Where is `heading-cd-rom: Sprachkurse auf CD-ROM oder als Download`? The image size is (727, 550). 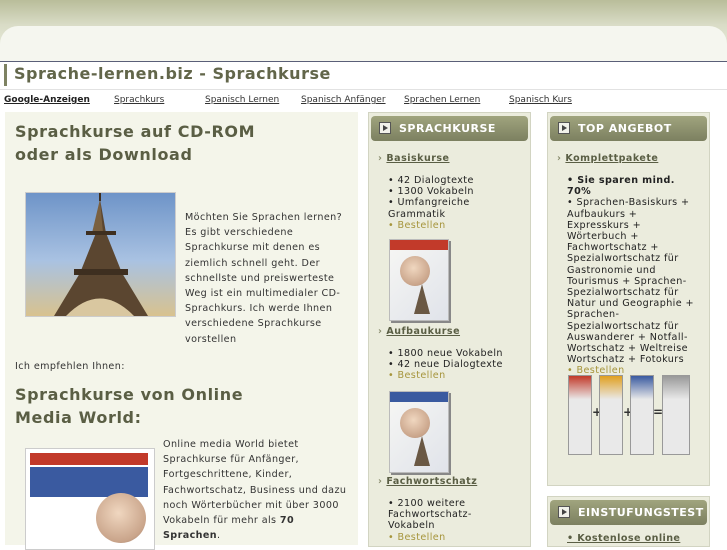
heading-cd-rom: Sprachkurse auf CD-ROM oder als Download is located at coordinates (135, 143).